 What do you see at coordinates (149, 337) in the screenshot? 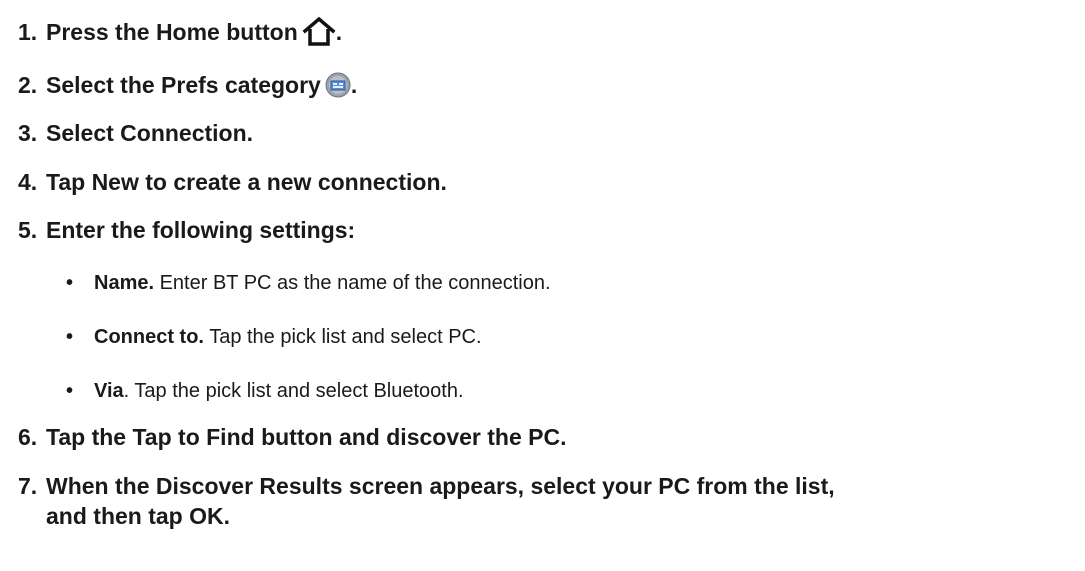
I see `setting-term: Connect to.` at bounding box center [149, 337].